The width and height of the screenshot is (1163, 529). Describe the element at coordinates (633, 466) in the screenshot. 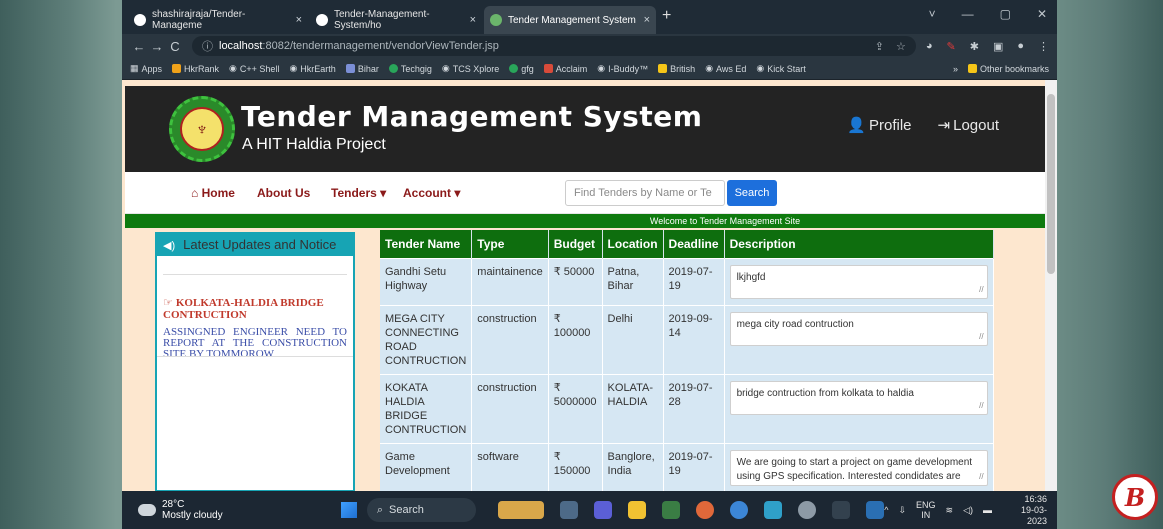

I see `cell-location: Banglore, India` at that location.